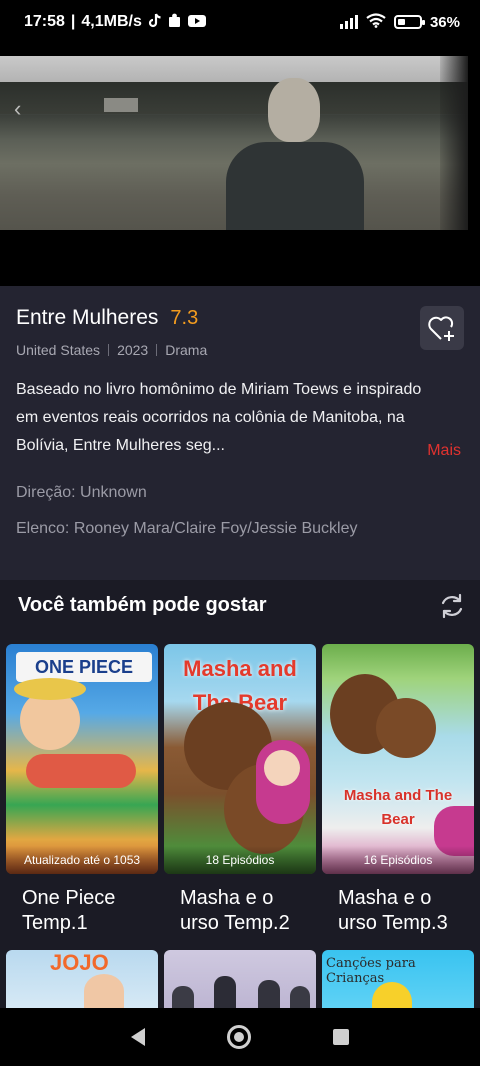 Image resolution: width=480 pixels, height=1066 pixels. Describe the element at coordinates (341, 1037) in the screenshot. I see `recent-apps-icon` at that location.